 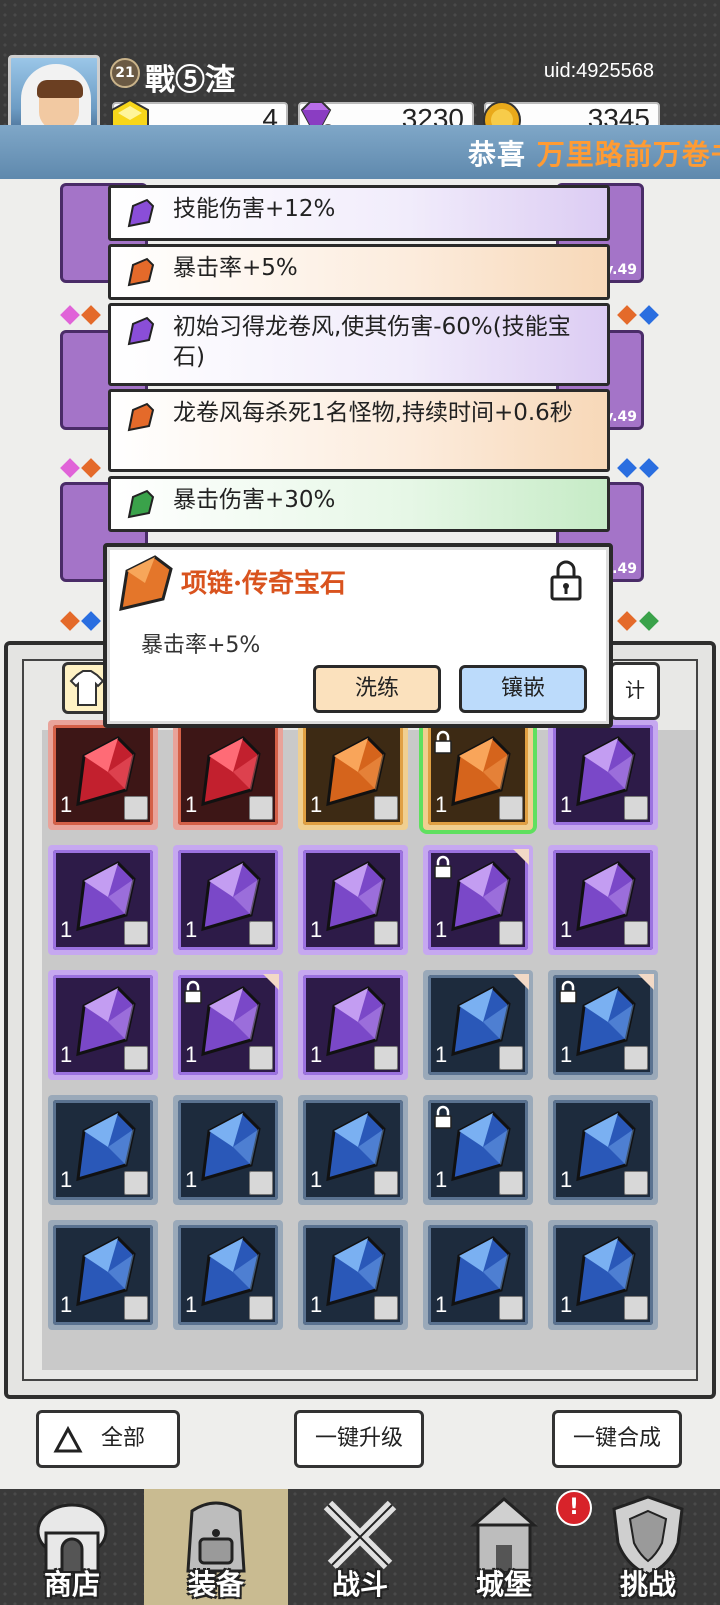 I want to click on nav-shop-label: 商店, so click(x=71, y=1584).